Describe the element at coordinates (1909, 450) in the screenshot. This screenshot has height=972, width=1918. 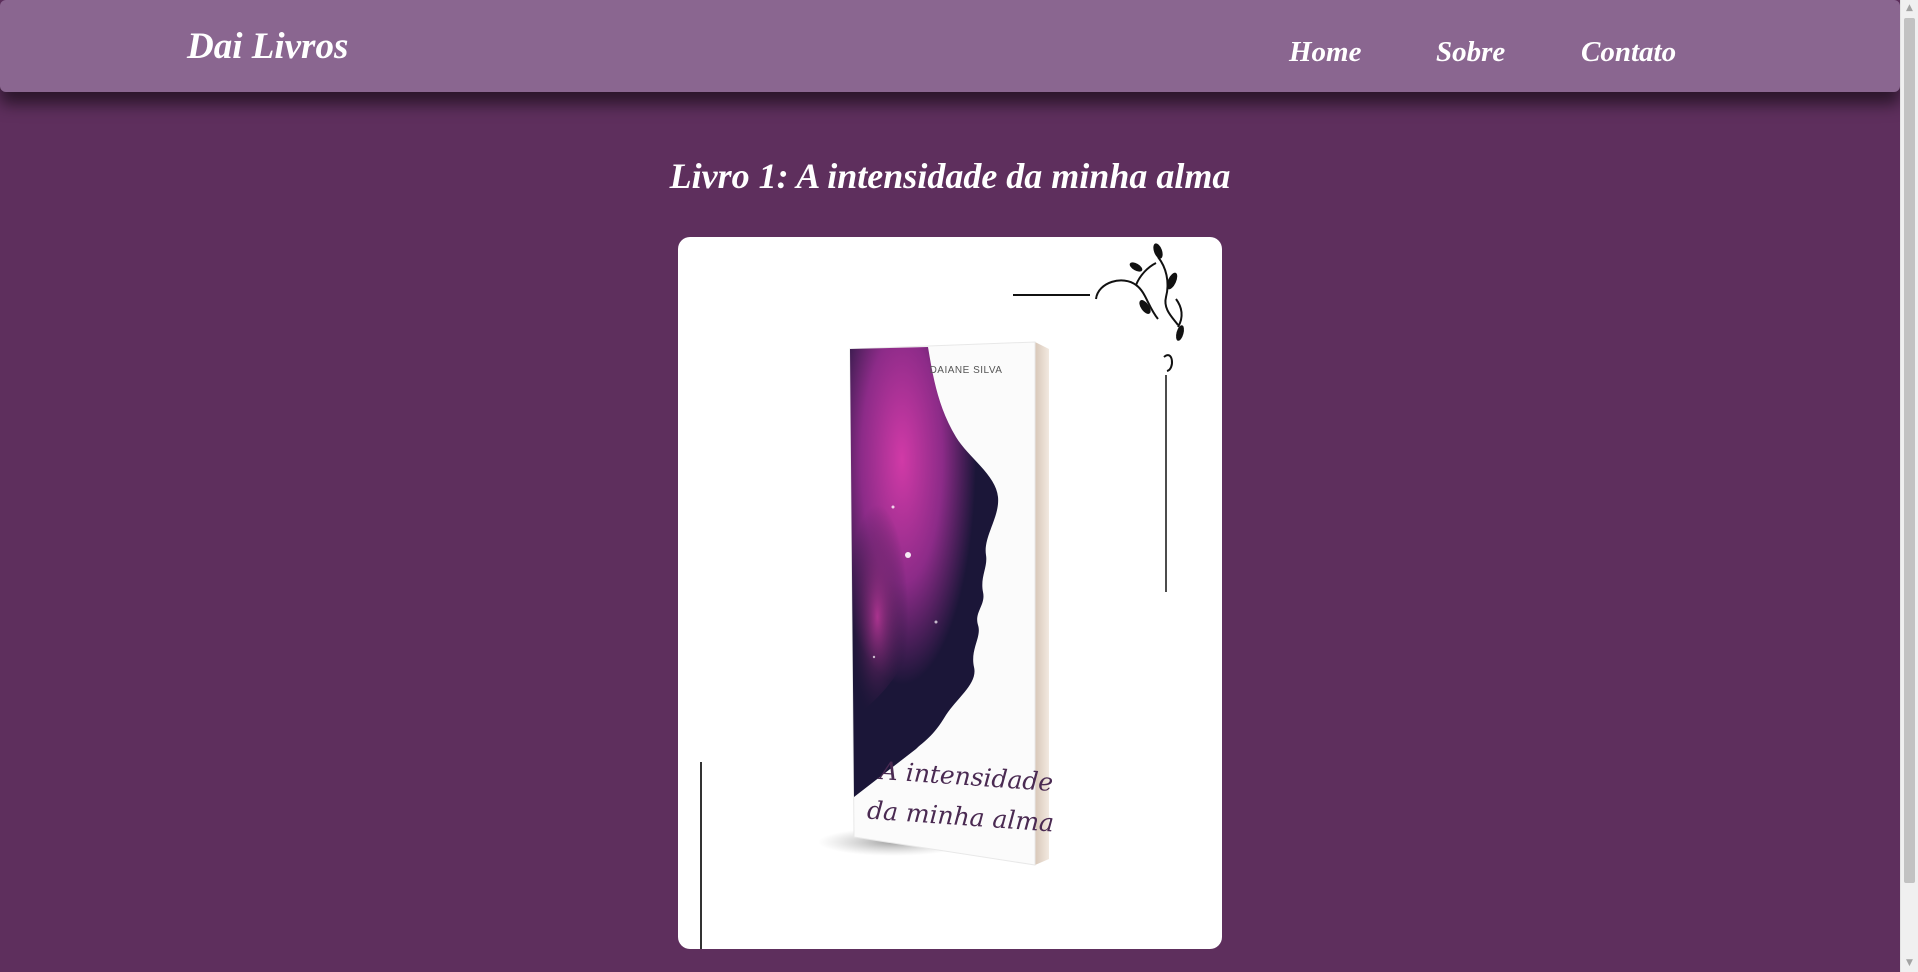
I see `scroll-thumb` at that location.